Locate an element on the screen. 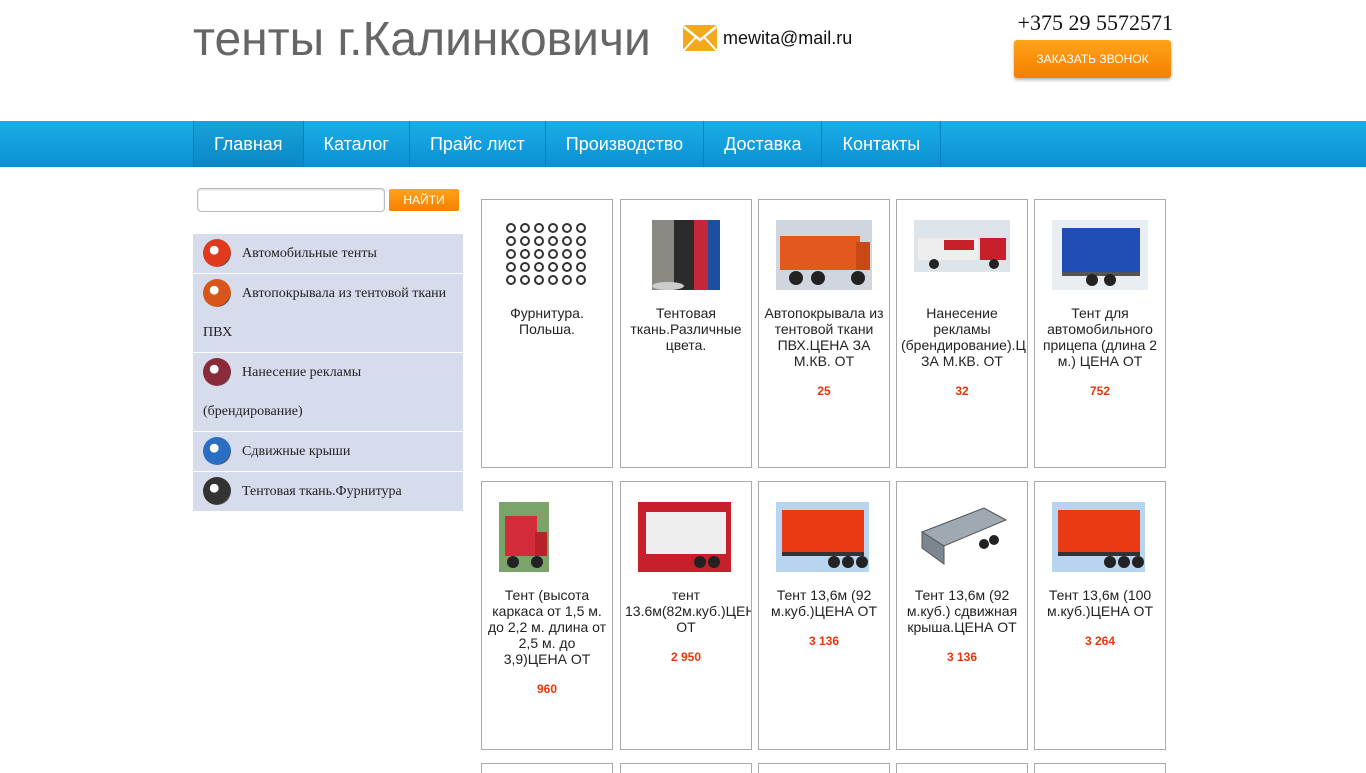 The image size is (1366, 773). sidebar-item: Тентовая ткань.Фурнитура is located at coordinates (328, 492).